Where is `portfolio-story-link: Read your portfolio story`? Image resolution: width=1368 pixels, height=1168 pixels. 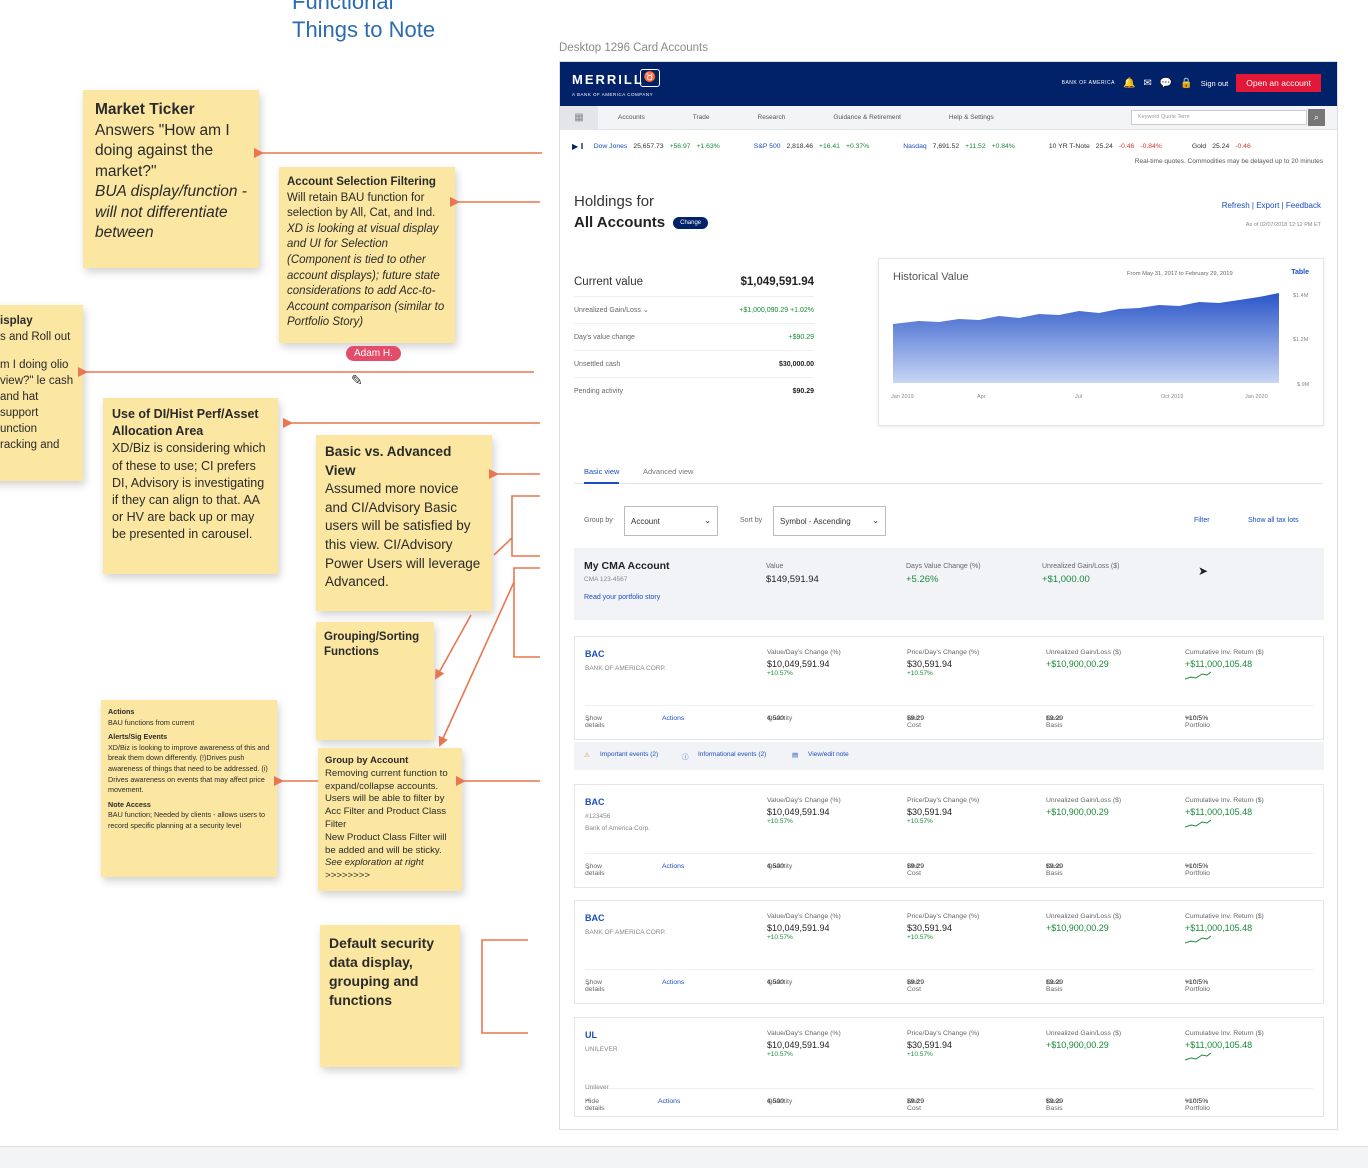
portfolio-story-link: Read your portfolio story is located at coordinates (622, 597).